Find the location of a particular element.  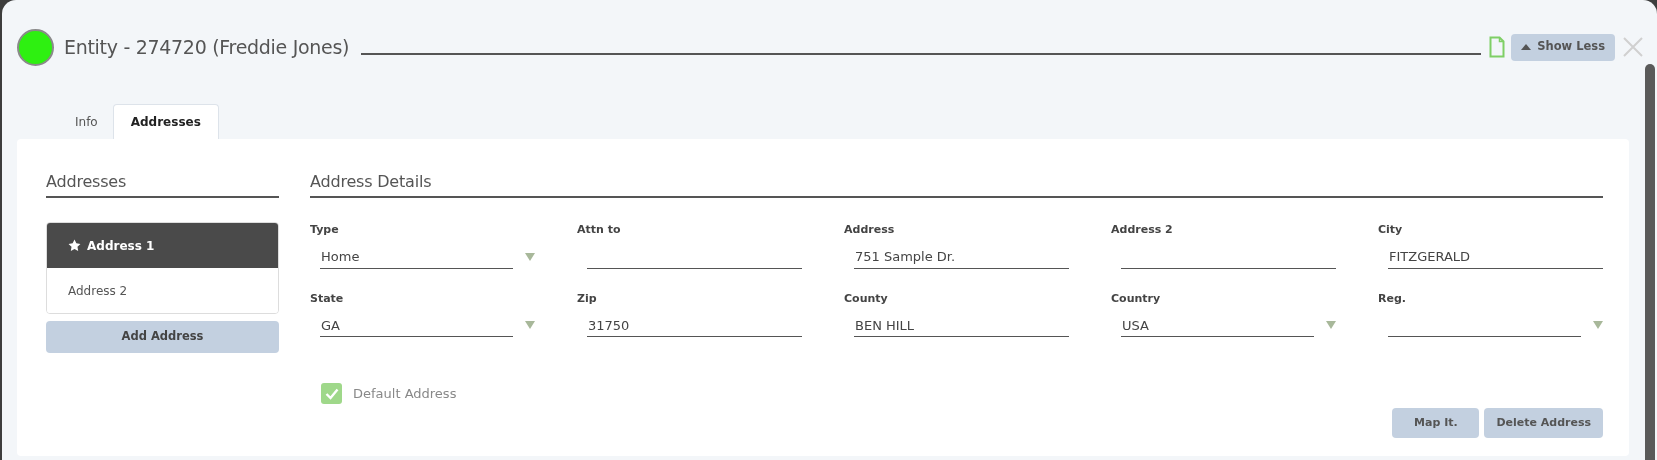

dropdown-field: Home is located at coordinates (416, 257).